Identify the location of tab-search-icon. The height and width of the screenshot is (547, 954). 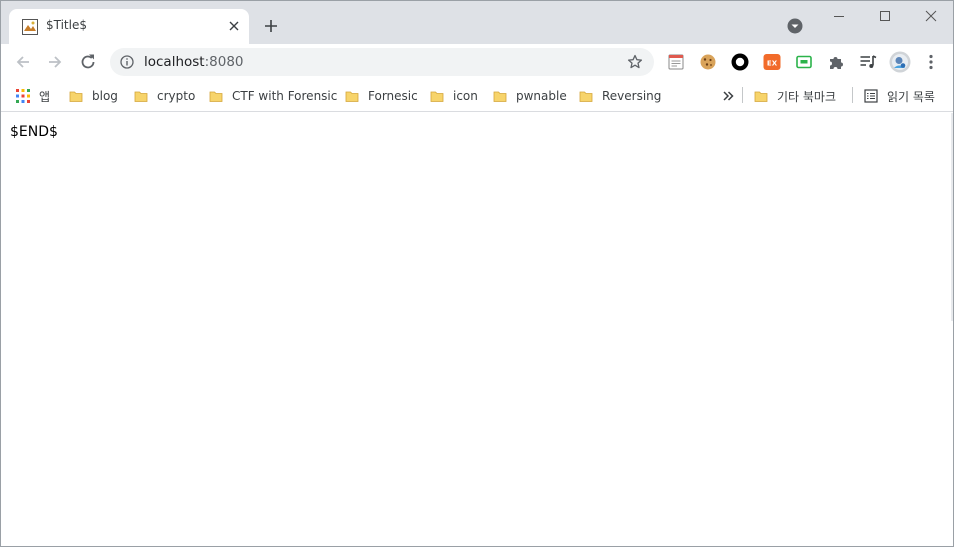
(795, 26).